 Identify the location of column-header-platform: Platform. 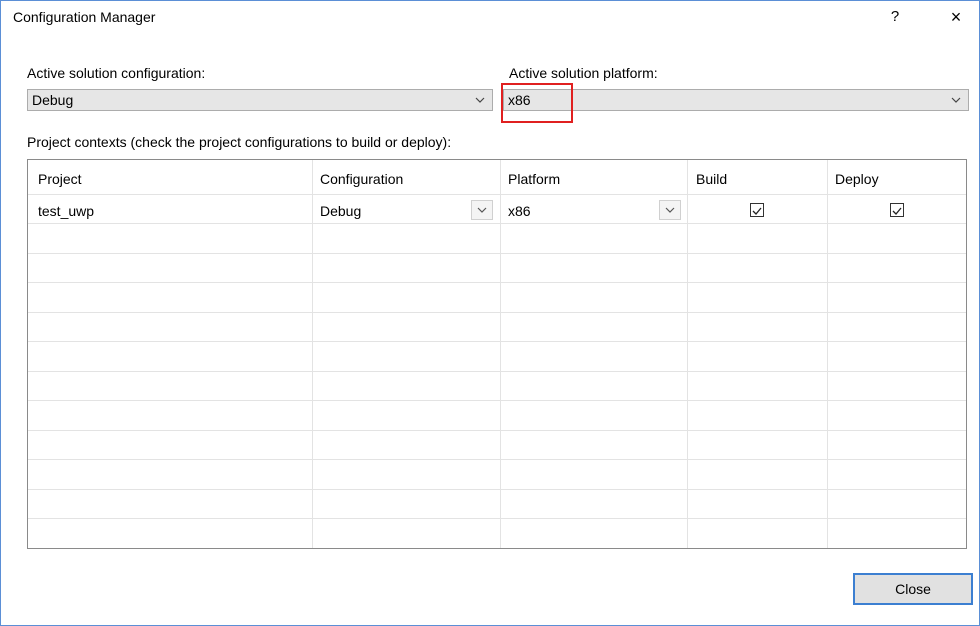
(534, 179).